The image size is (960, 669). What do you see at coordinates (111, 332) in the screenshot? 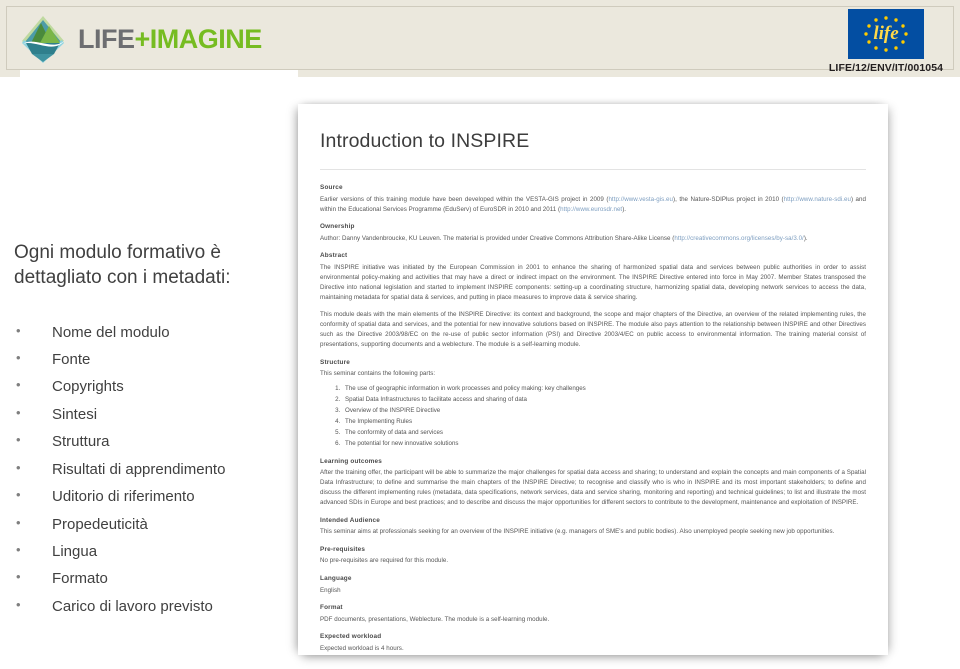
I see `list-item-label: Nome del modulo` at bounding box center [111, 332].